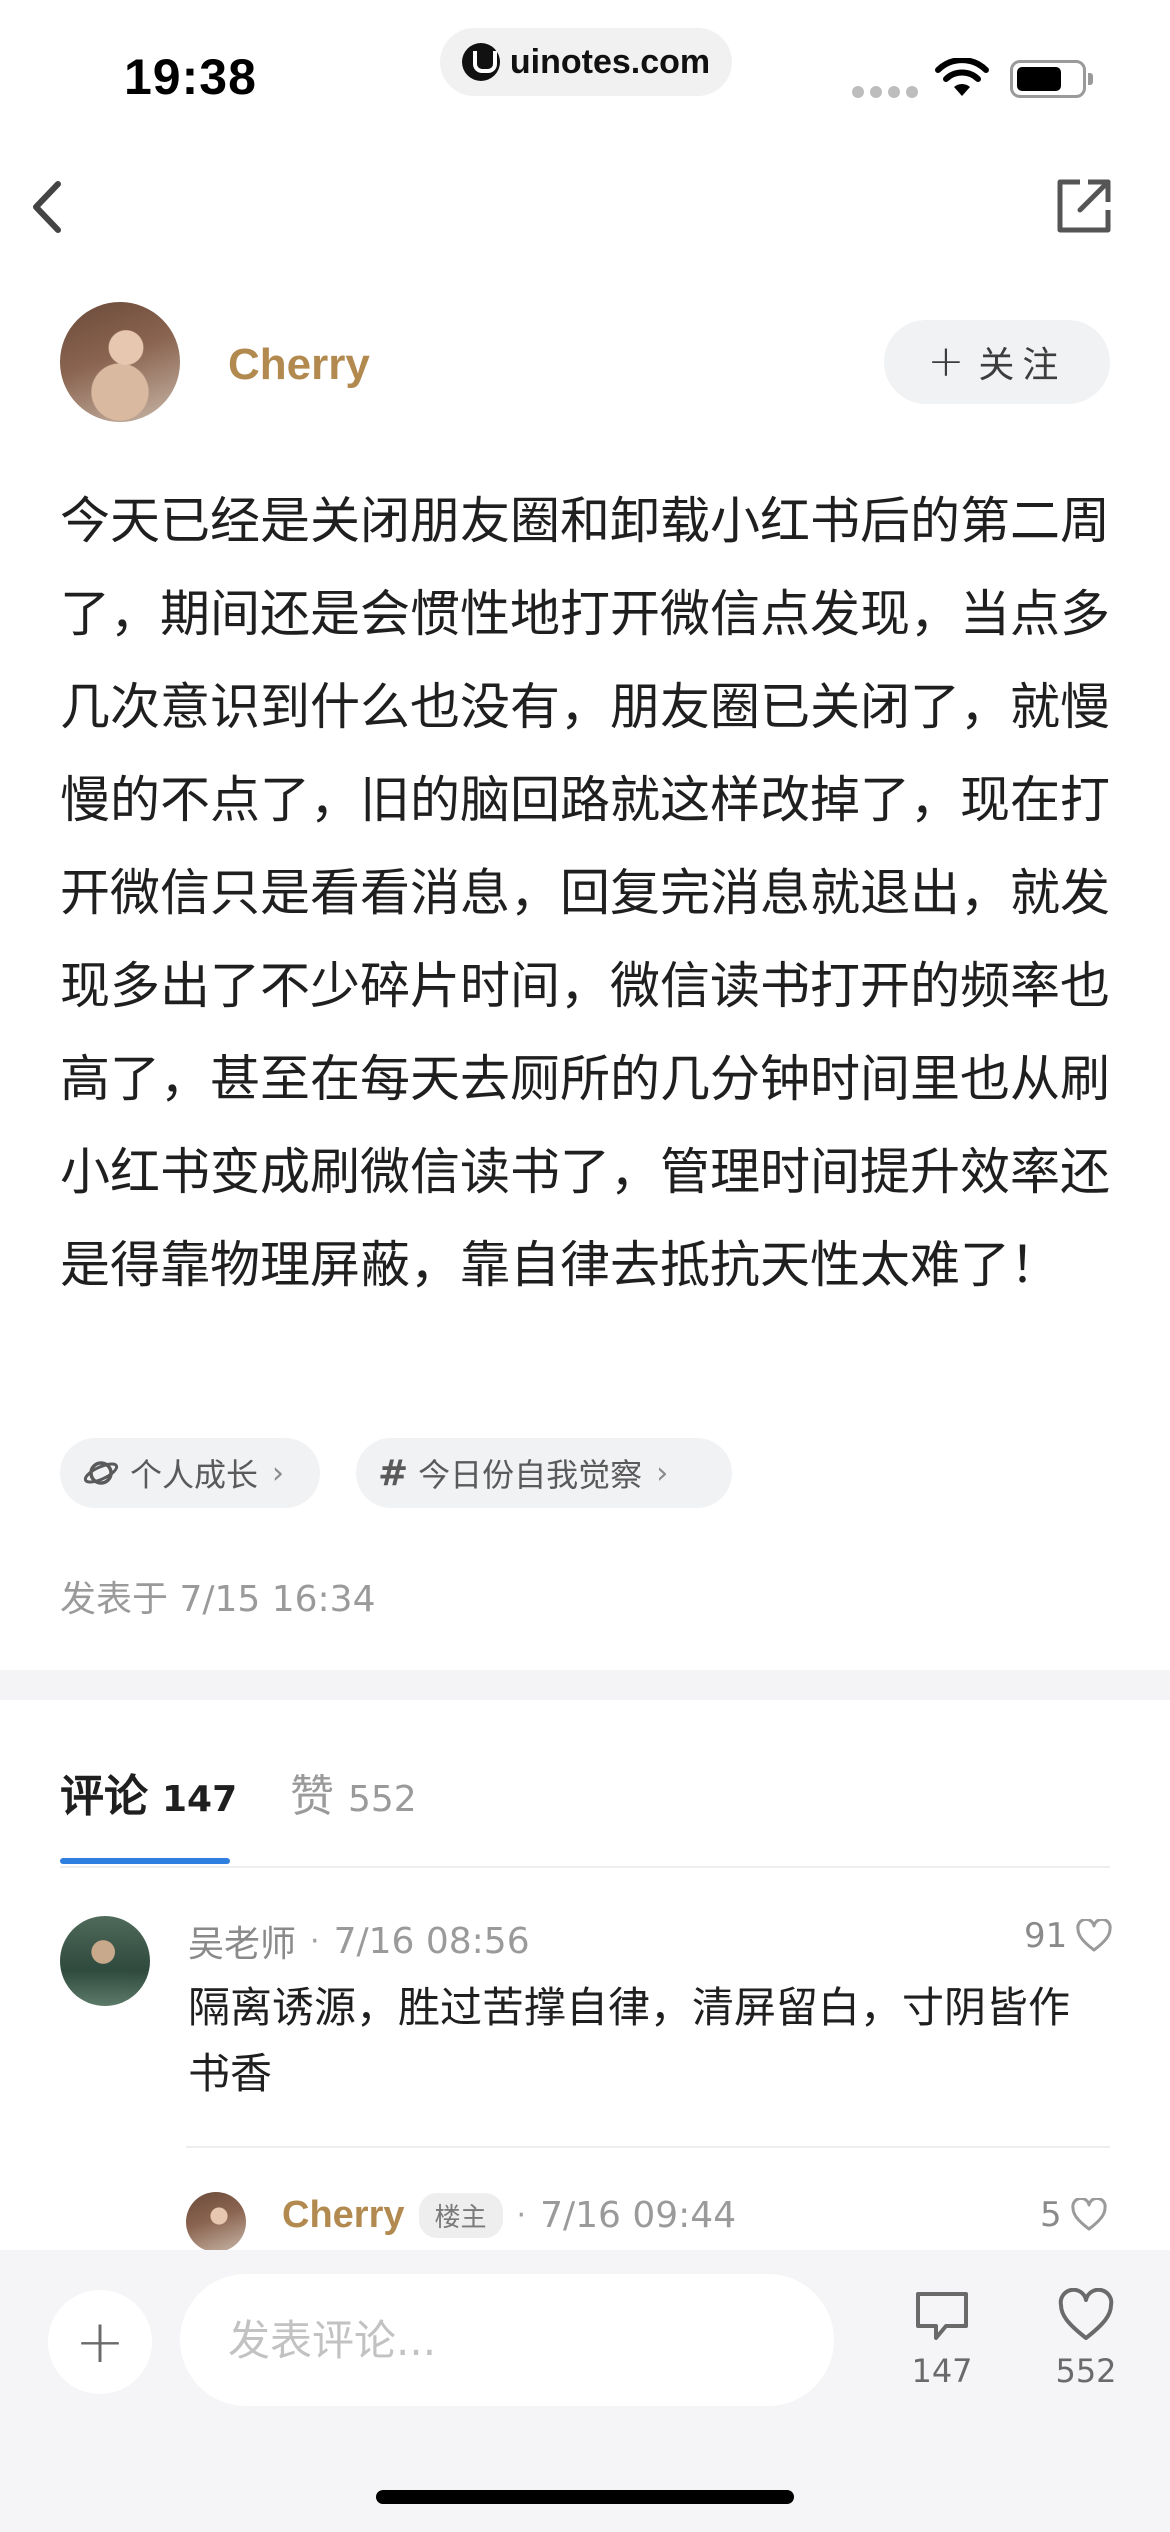 The height and width of the screenshot is (2532, 1170). I want to click on reply-author-name: Cherry, so click(343, 2215).